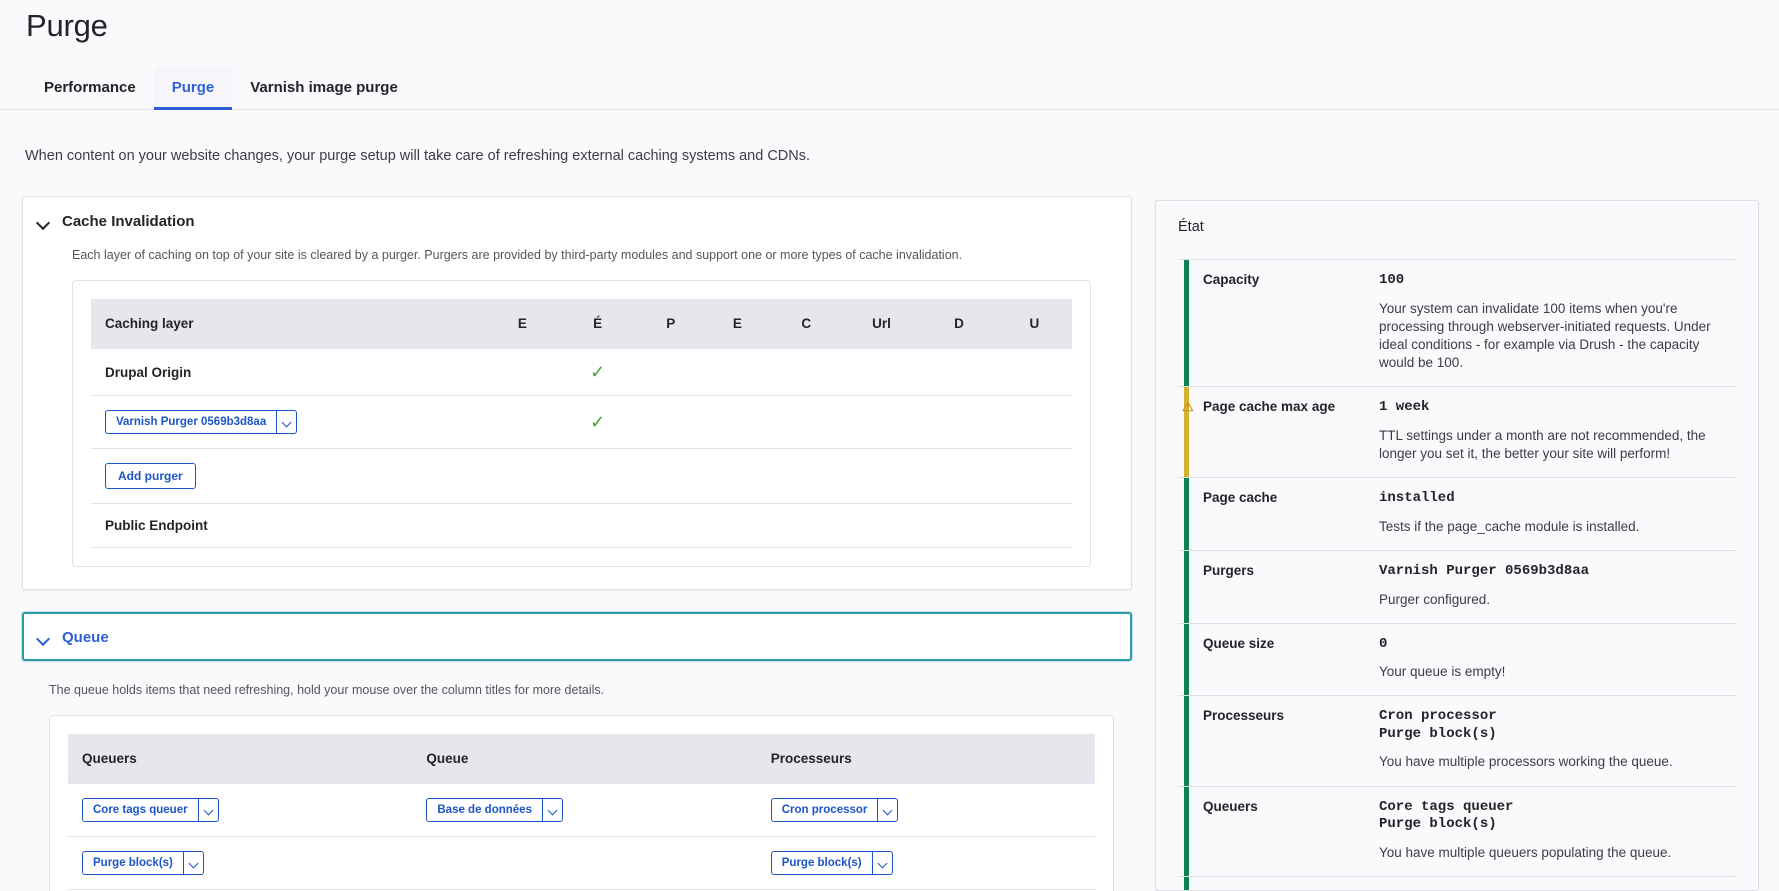 This screenshot has height=891, width=1779. What do you see at coordinates (85, 637) in the screenshot?
I see `queue-title: Queue` at bounding box center [85, 637].